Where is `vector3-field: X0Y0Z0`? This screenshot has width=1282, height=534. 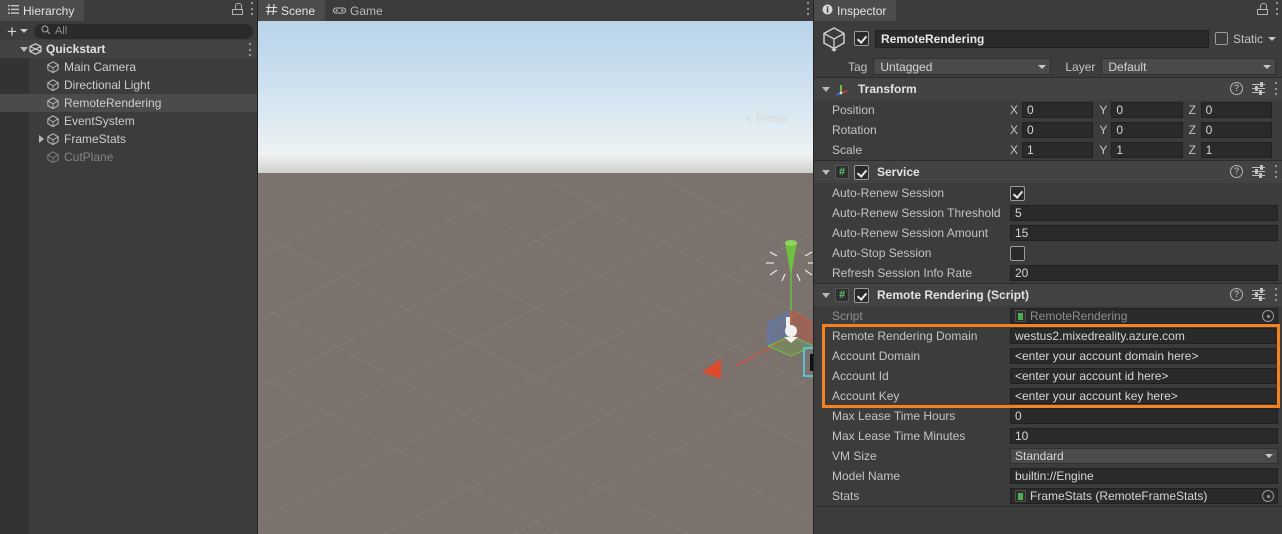
vector3-field: X0Y0Z0 is located at coordinates (1144, 130).